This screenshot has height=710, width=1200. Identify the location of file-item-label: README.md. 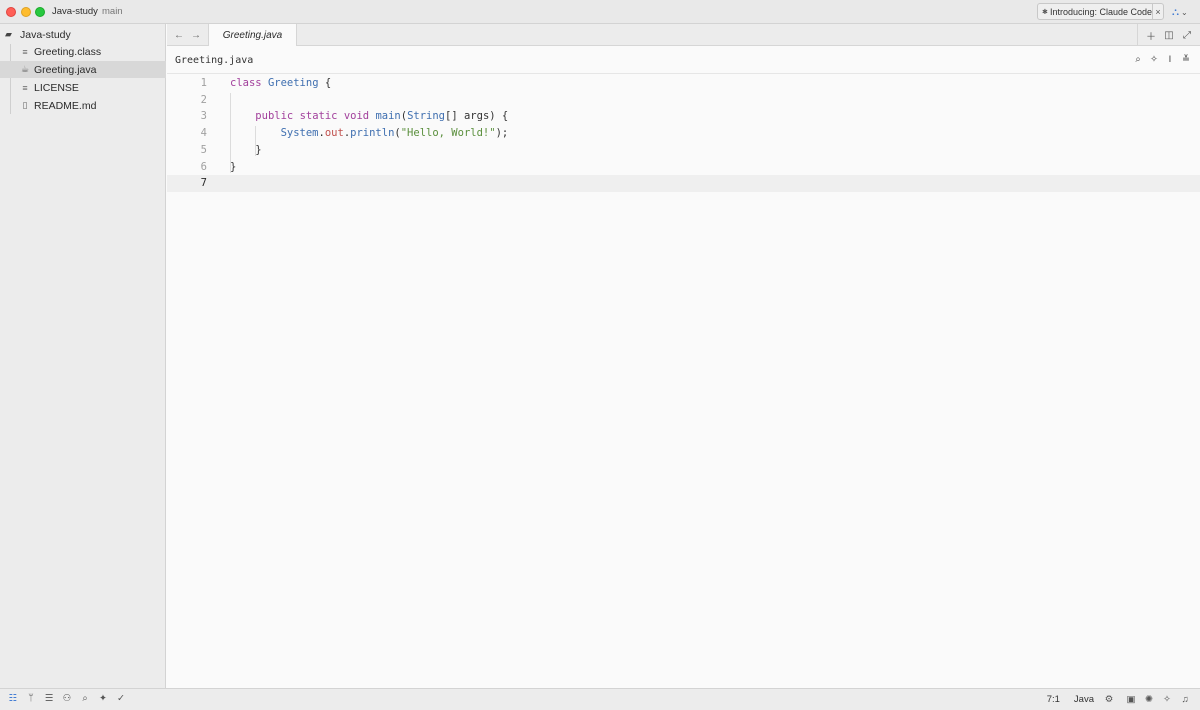
(65, 105).